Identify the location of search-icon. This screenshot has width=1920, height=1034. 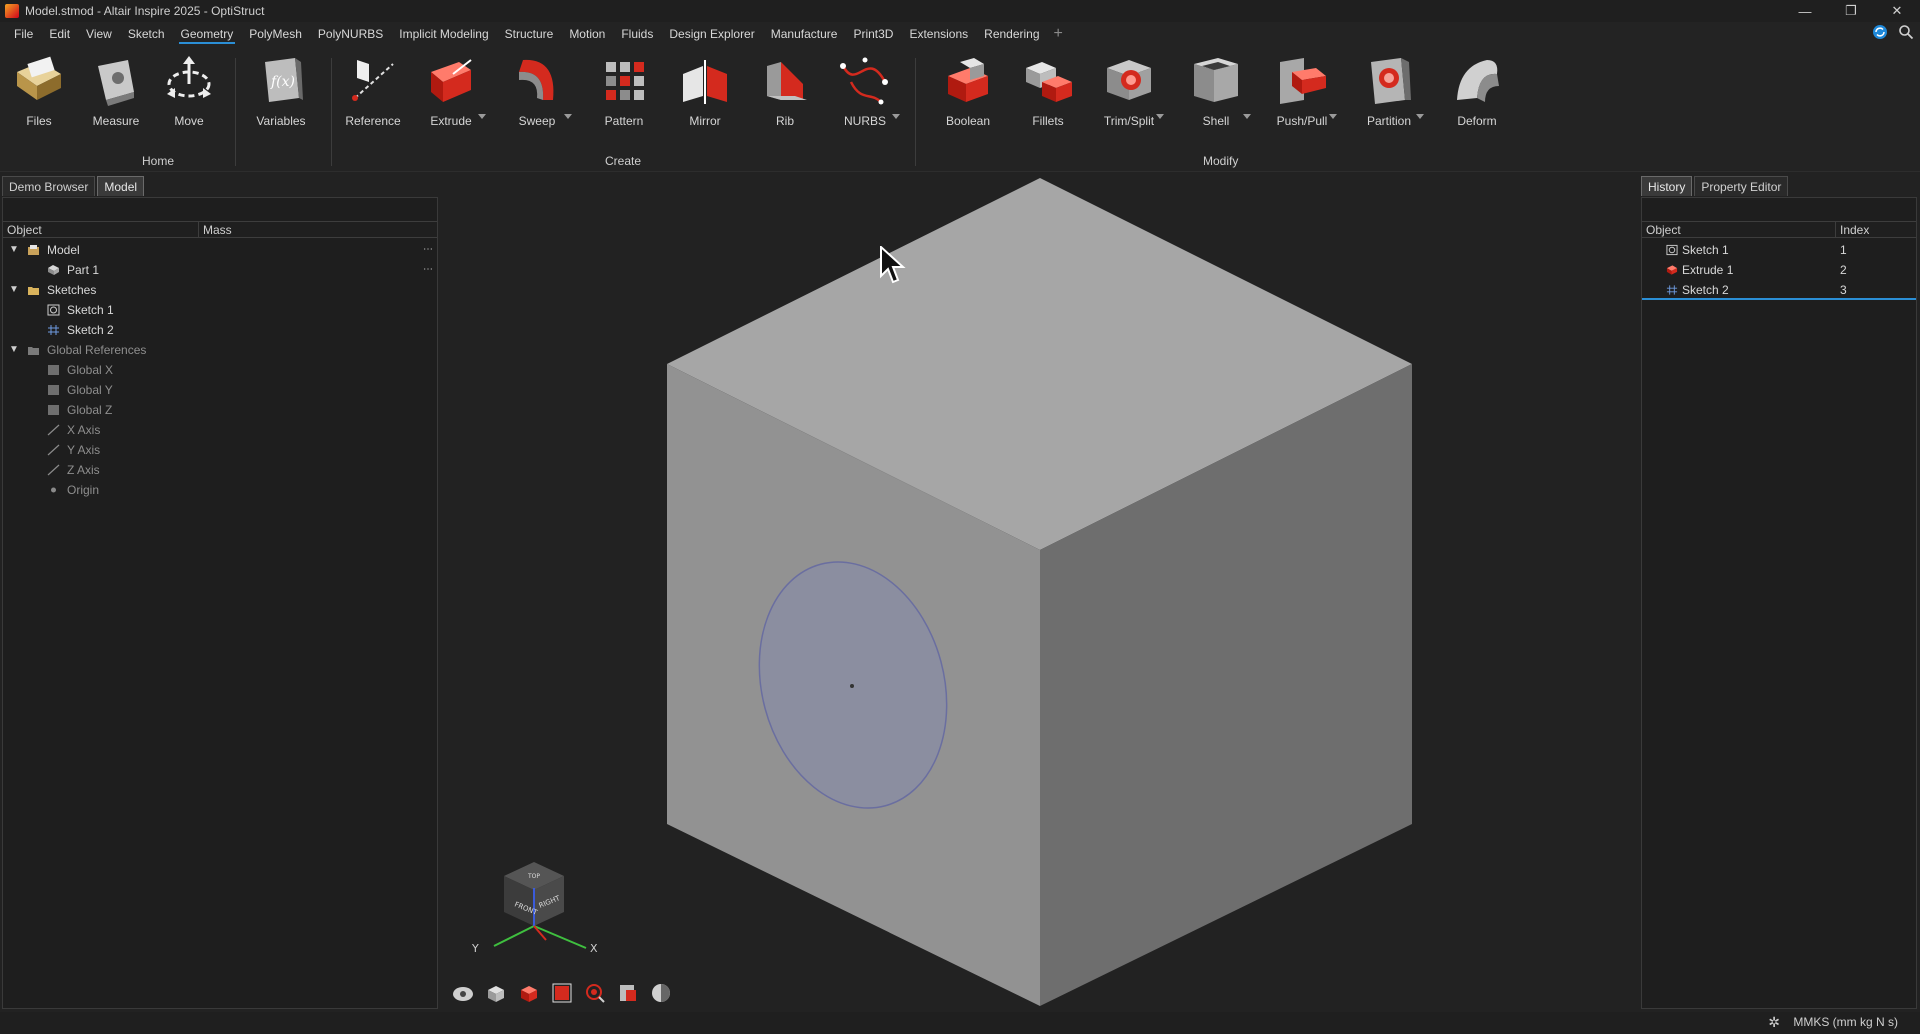
(1906, 32).